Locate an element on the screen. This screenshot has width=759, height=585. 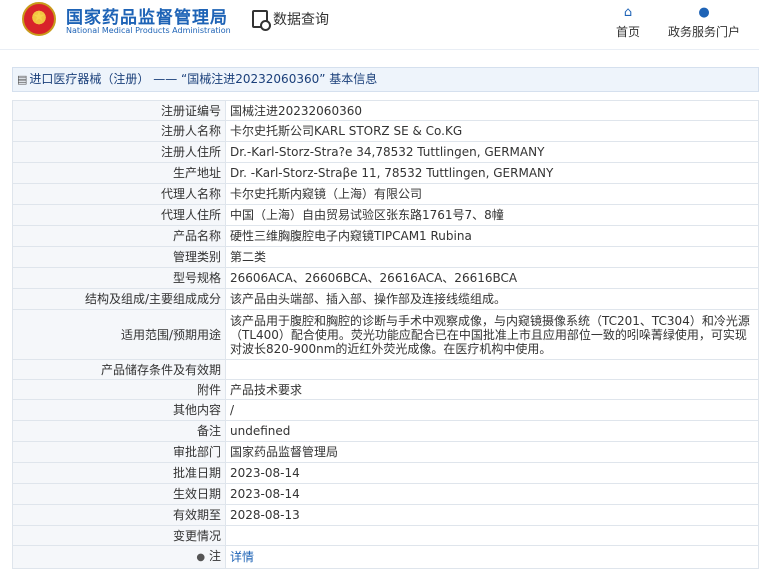
user-icon: ● is located at coordinates (704, 12).